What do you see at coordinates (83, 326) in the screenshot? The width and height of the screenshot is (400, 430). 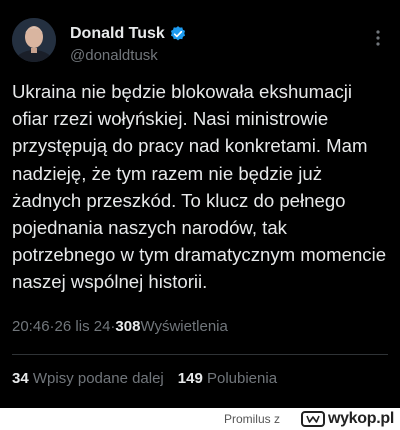 I see `tweet-date: 26 lis 24` at bounding box center [83, 326].